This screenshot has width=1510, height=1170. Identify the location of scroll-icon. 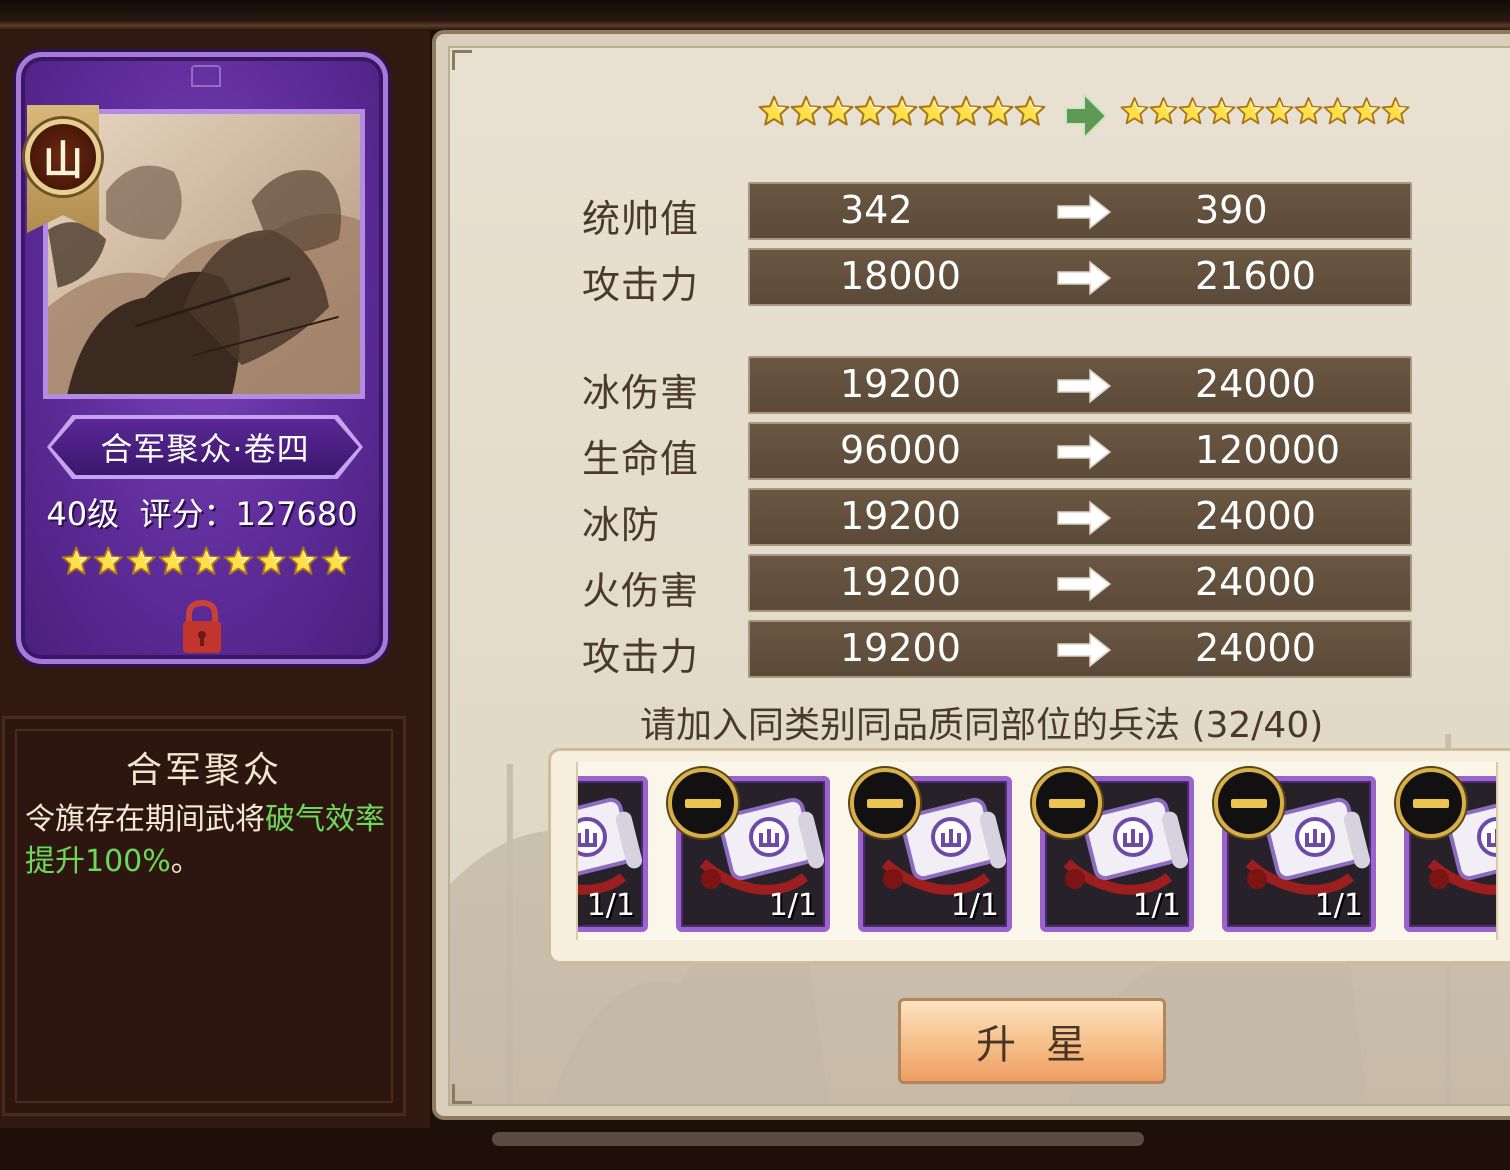
(610, 846).